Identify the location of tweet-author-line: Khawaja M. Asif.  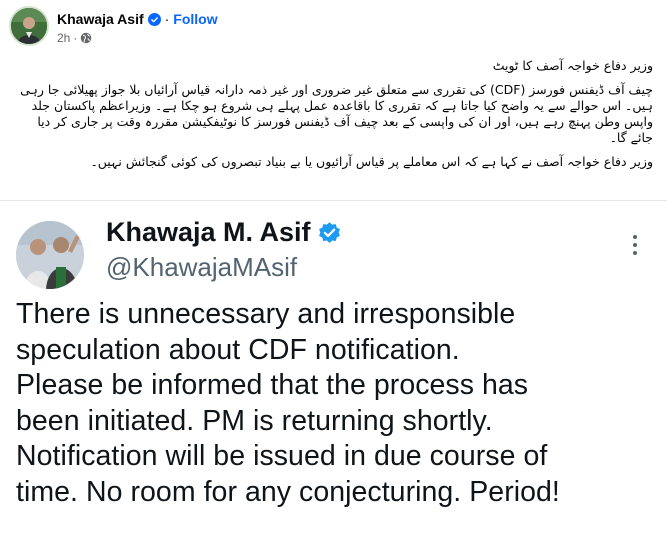
(224, 232).